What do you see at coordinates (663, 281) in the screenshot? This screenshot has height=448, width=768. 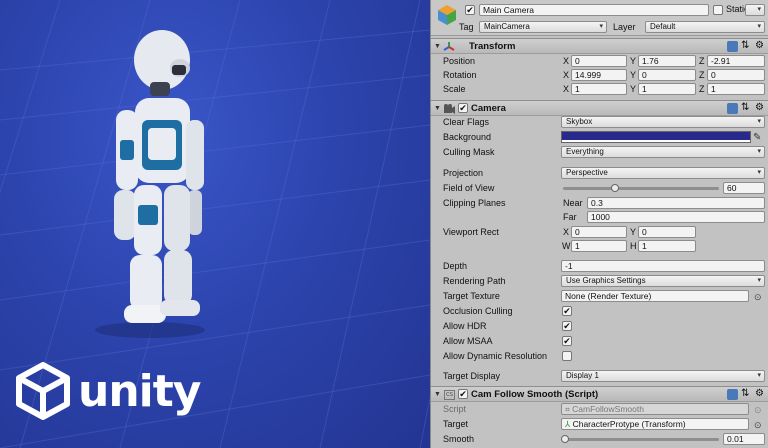 I see `rendering-path-dropdown: Use Graphics Settings ▾` at bounding box center [663, 281].